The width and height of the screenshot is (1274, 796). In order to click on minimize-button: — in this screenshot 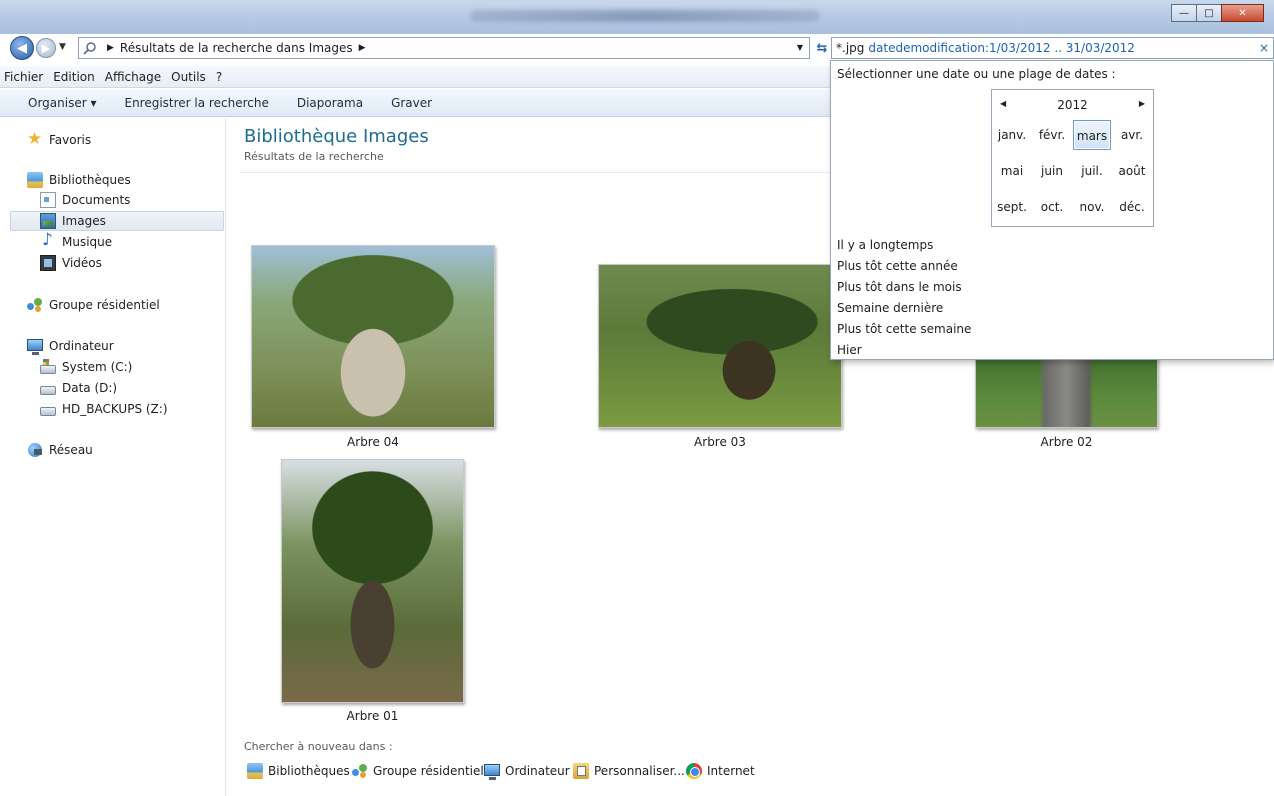, I will do `click(1184, 13)`.